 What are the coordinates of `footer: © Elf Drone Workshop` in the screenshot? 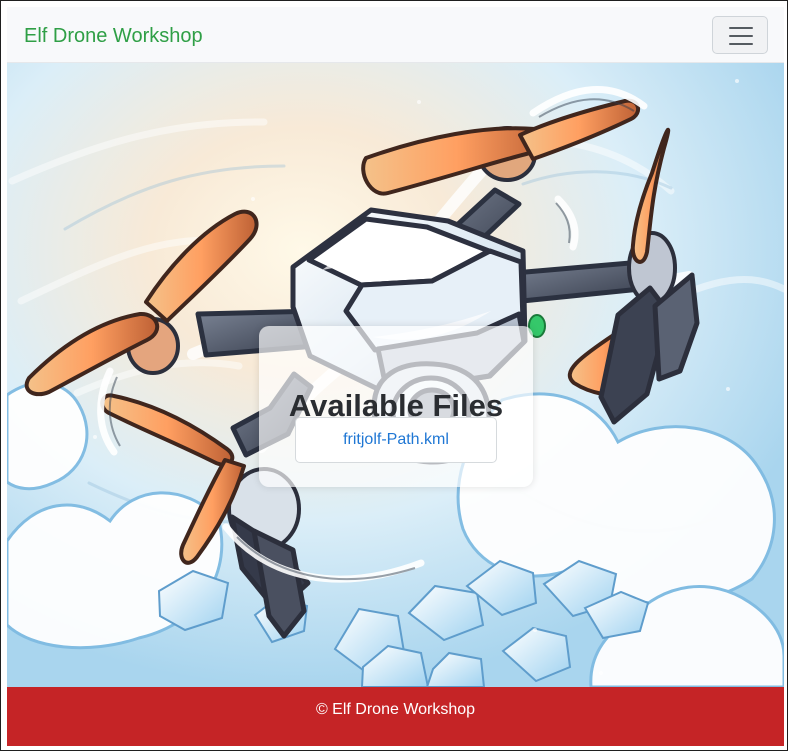 It's located at (395, 716).